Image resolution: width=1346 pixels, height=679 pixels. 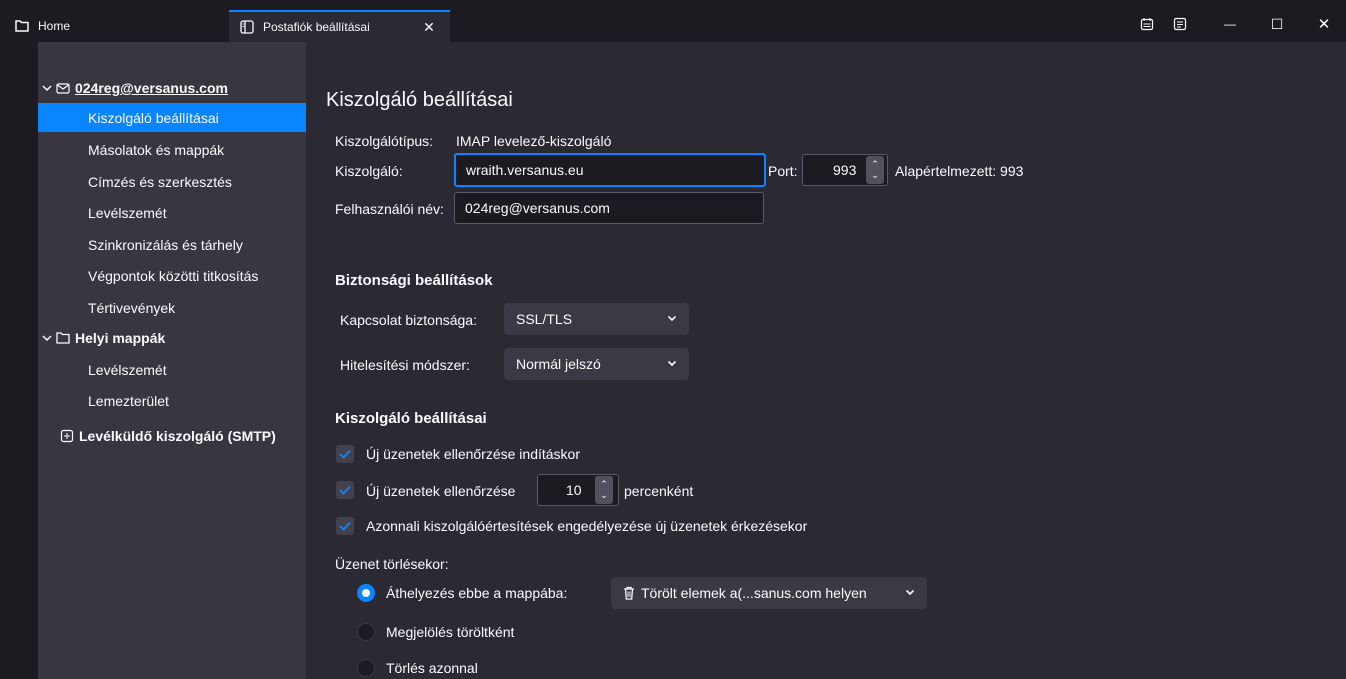 What do you see at coordinates (596, 319) in the screenshot?
I see `conn-security-select: SSL/TLS` at bounding box center [596, 319].